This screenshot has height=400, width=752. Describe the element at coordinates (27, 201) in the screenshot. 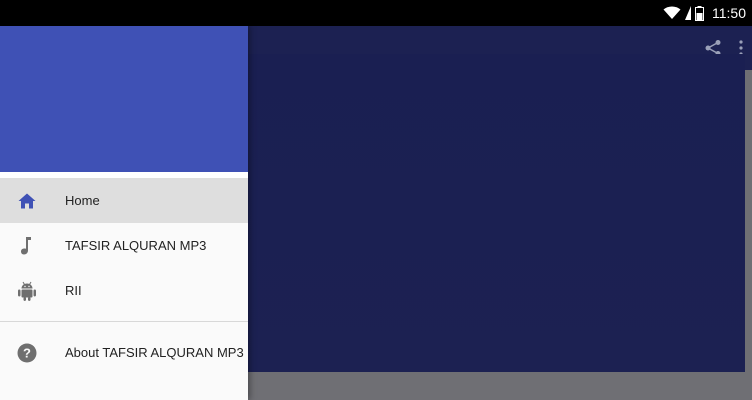

I see `home-icon` at that location.